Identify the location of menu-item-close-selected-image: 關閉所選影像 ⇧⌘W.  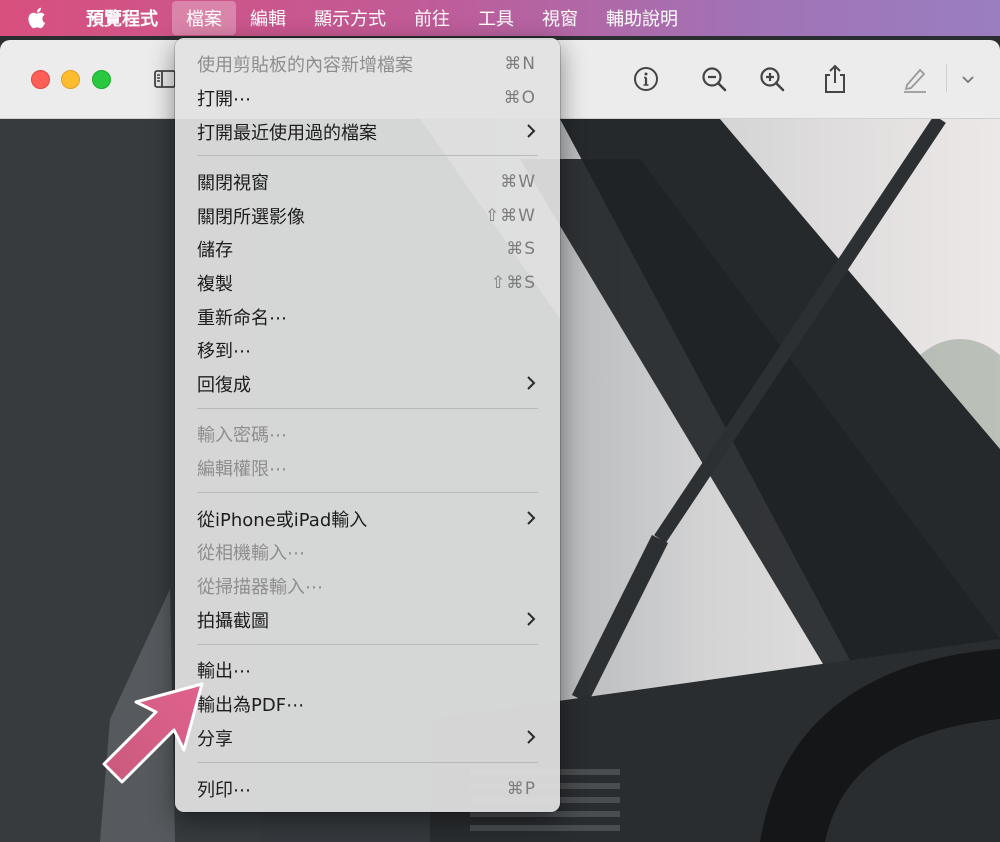
(367, 215).